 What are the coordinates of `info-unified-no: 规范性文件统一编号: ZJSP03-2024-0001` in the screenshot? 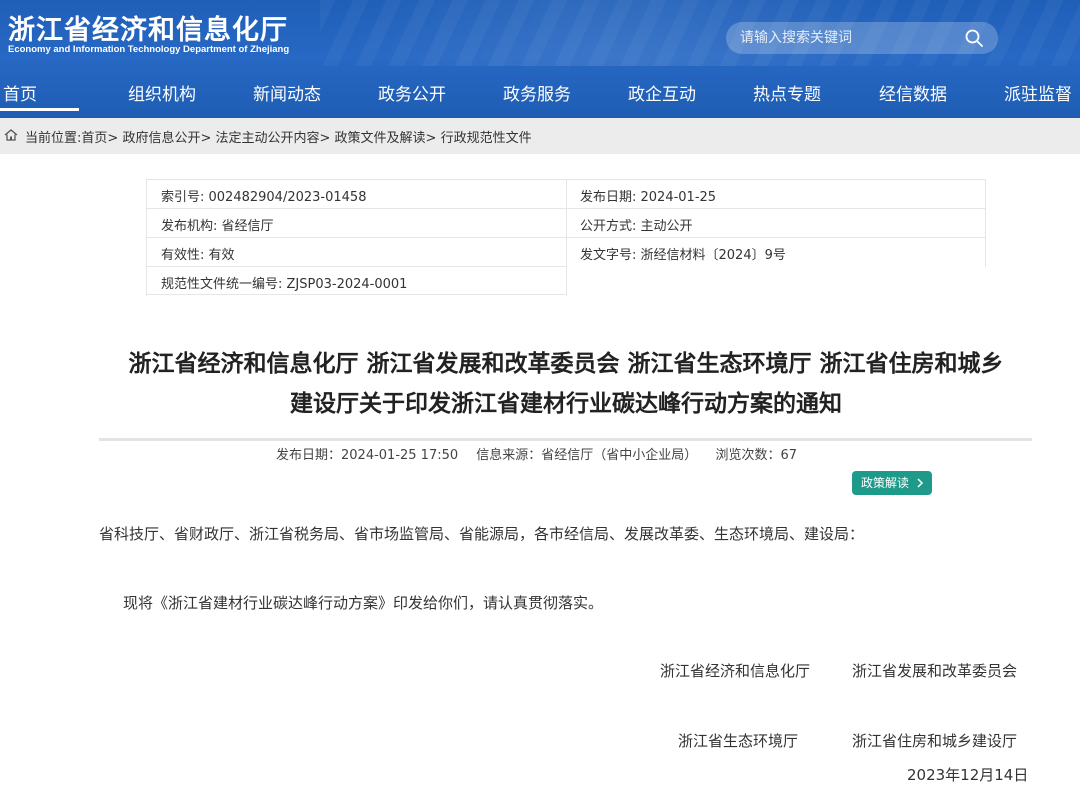 It's located at (284, 284).